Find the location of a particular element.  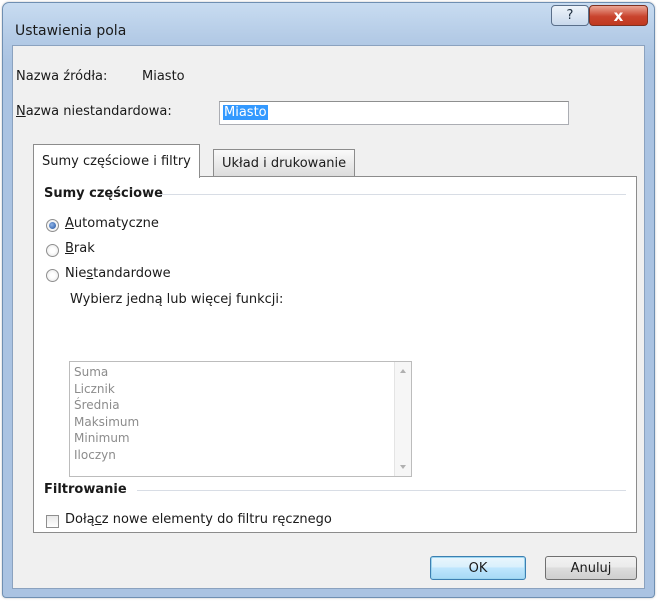

radio-none-label: Brak is located at coordinates (80, 248).